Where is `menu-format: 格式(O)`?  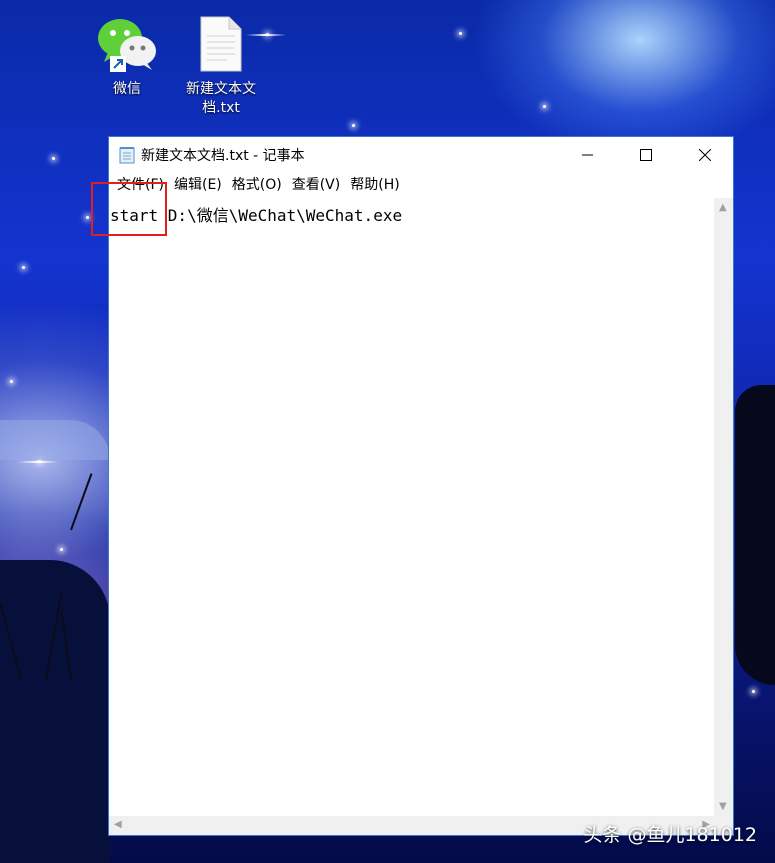
menu-format: 格式(O) is located at coordinates (257, 185).